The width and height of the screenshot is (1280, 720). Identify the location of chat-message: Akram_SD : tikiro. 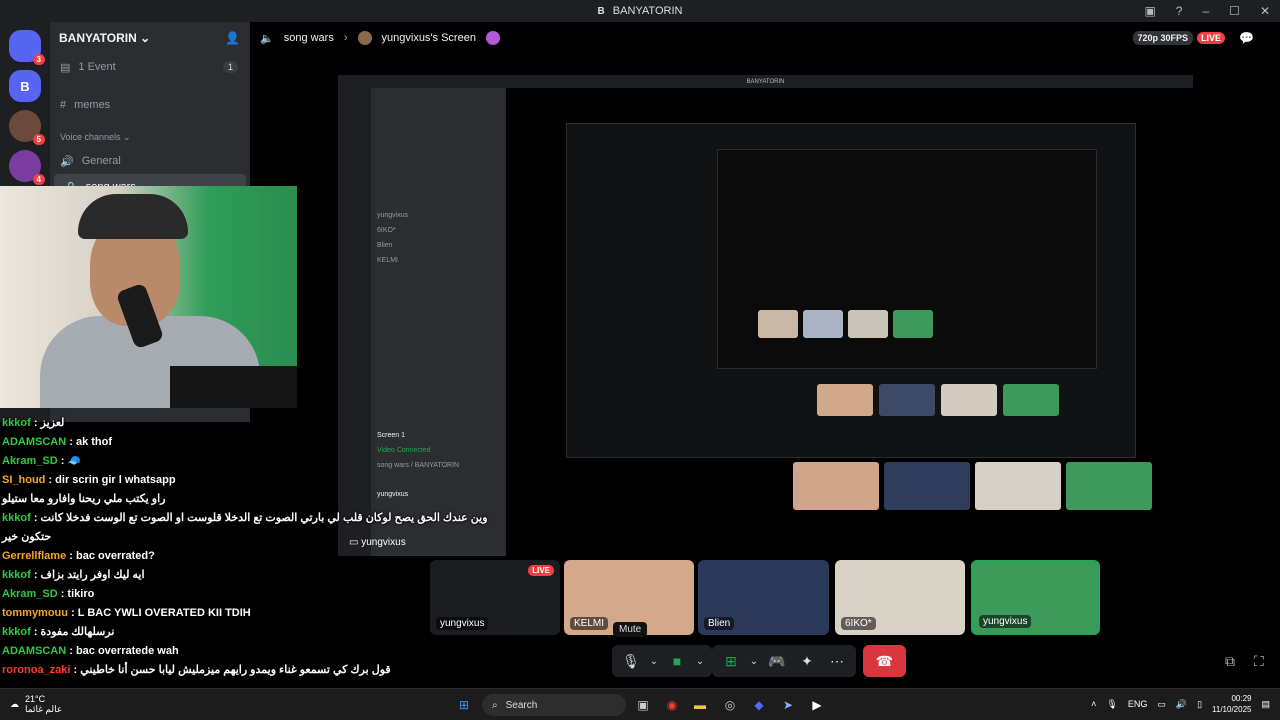
(192, 594).